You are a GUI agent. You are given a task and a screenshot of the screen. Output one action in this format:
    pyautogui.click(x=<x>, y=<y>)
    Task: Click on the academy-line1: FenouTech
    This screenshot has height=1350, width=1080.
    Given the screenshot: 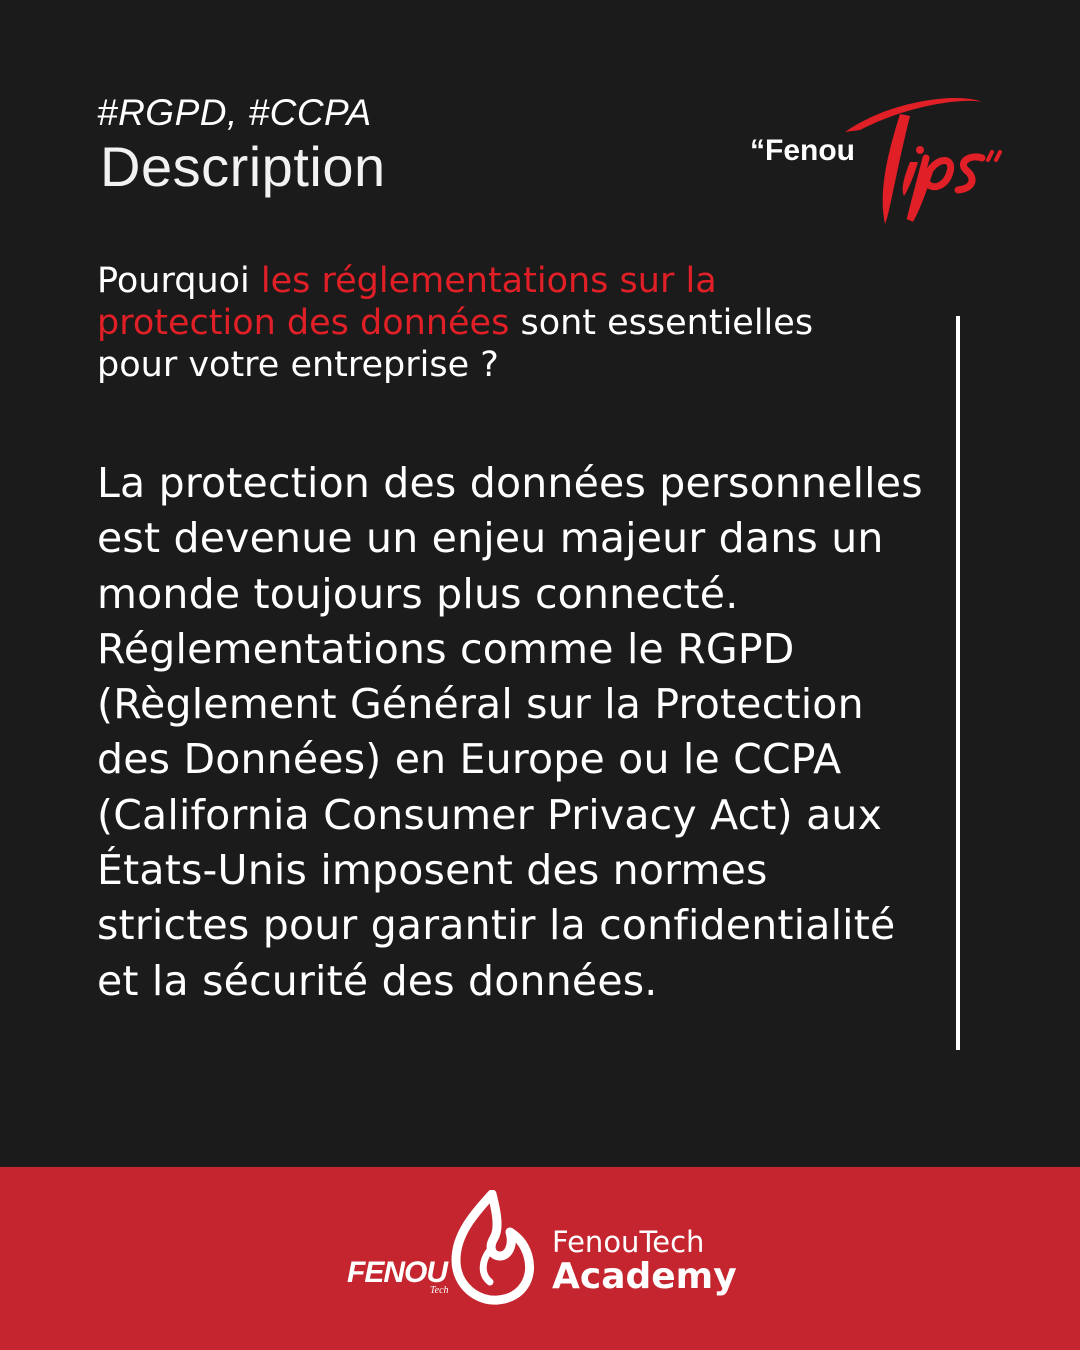 What is the action you would take?
    pyautogui.click(x=628, y=1242)
    